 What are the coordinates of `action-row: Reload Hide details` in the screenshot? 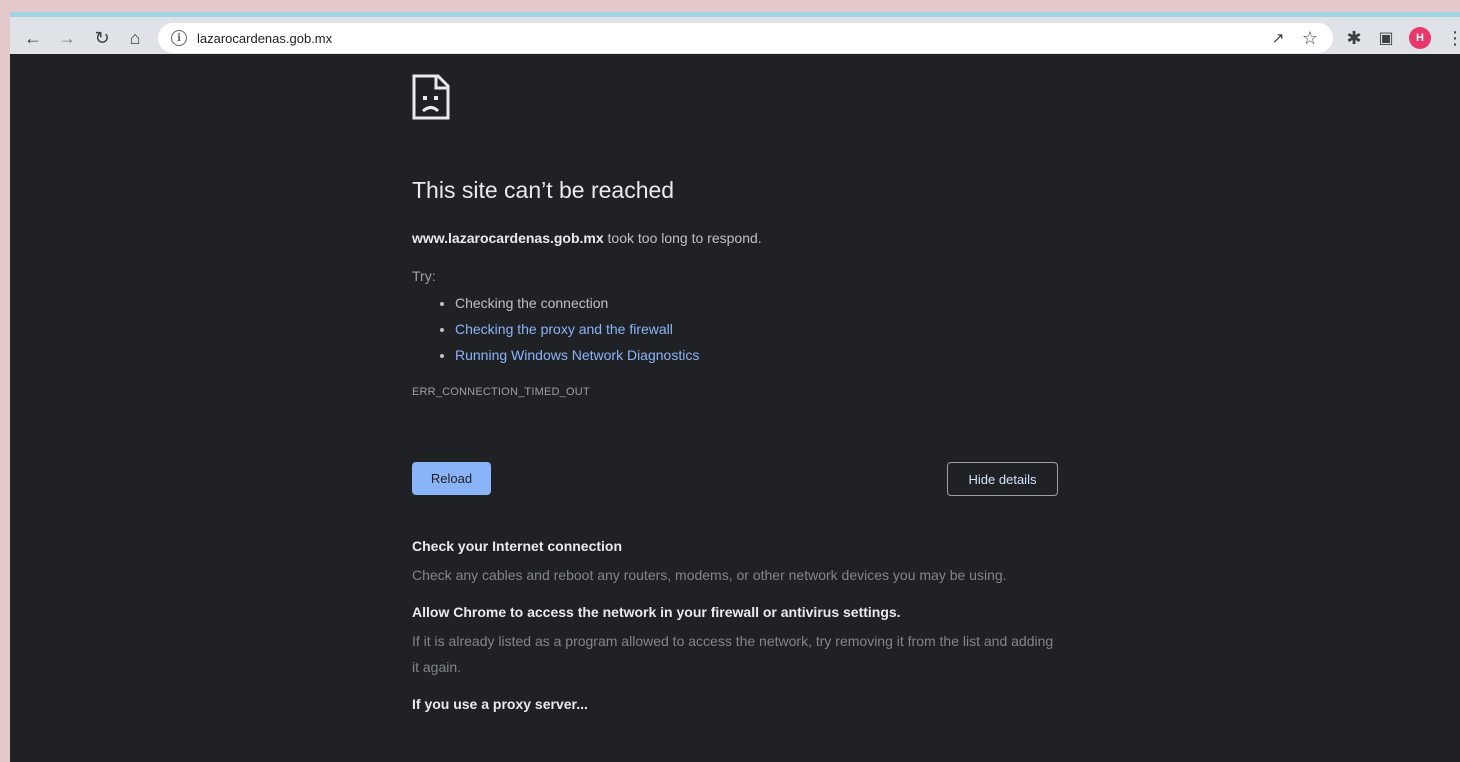 It's located at (737, 479).